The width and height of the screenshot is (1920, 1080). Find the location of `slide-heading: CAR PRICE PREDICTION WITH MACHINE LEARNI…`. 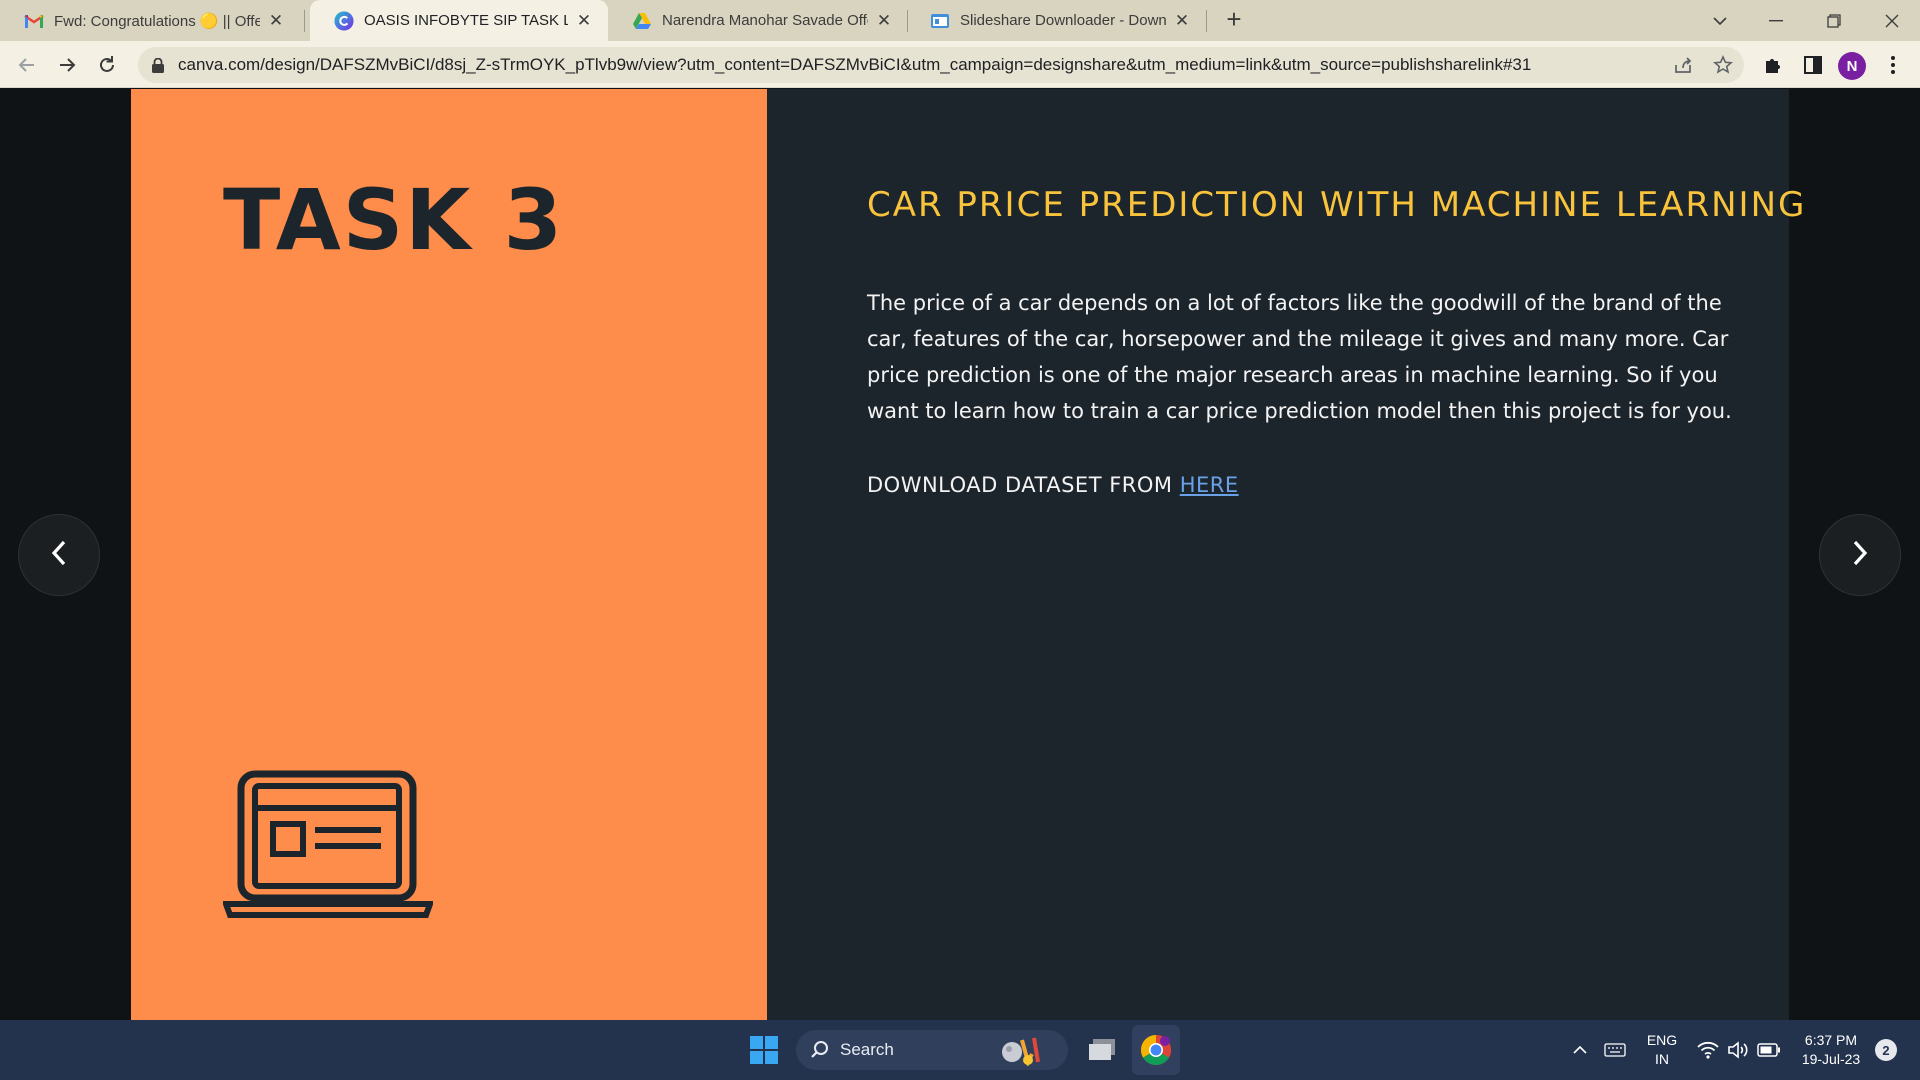

slide-heading: CAR PRICE PREDICTION WITH MACHINE LEARNI… is located at coordinates (1337, 205).